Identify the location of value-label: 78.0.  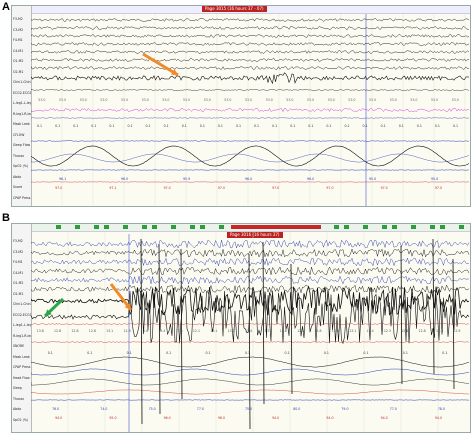
(441, 409).